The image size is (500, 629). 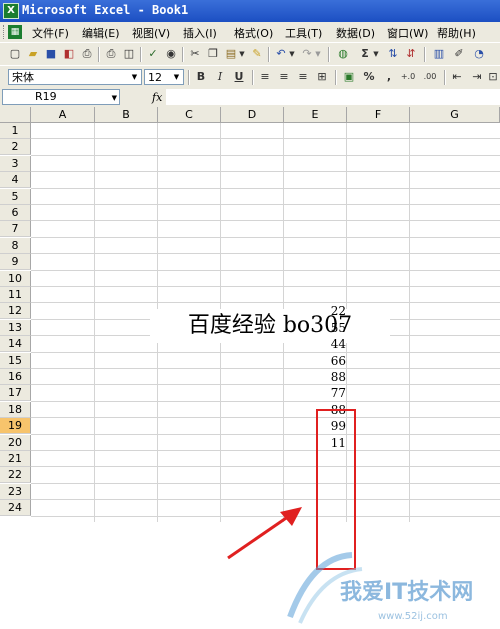 What do you see at coordinates (284, 77) in the screenshot?
I see `align-center-icon: ≡` at bounding box center [284, 77].